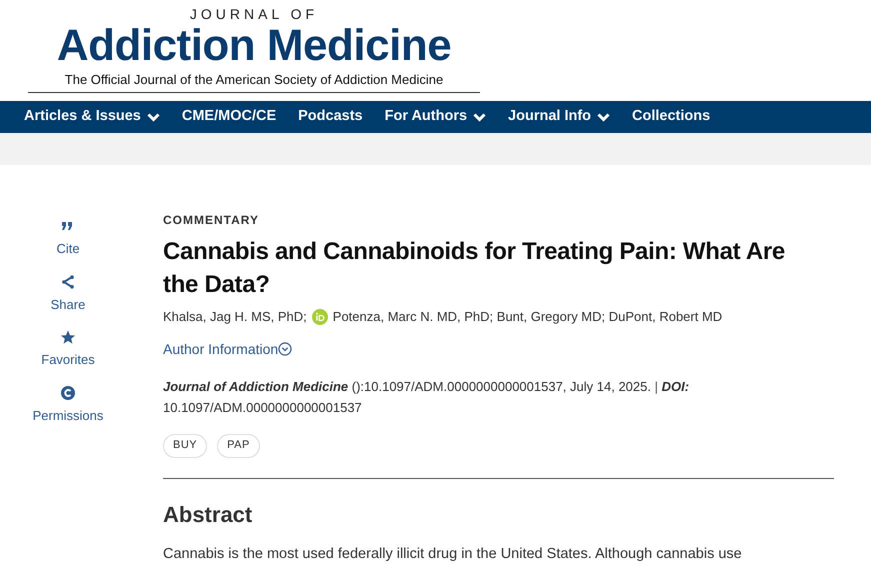 This screenshot has height=585, width=871. I want to click on author-names: Potenza, Marc N. MD, PhD; Bunt, Gregory MD; DuPont, Robert MD, so click(527, 317).